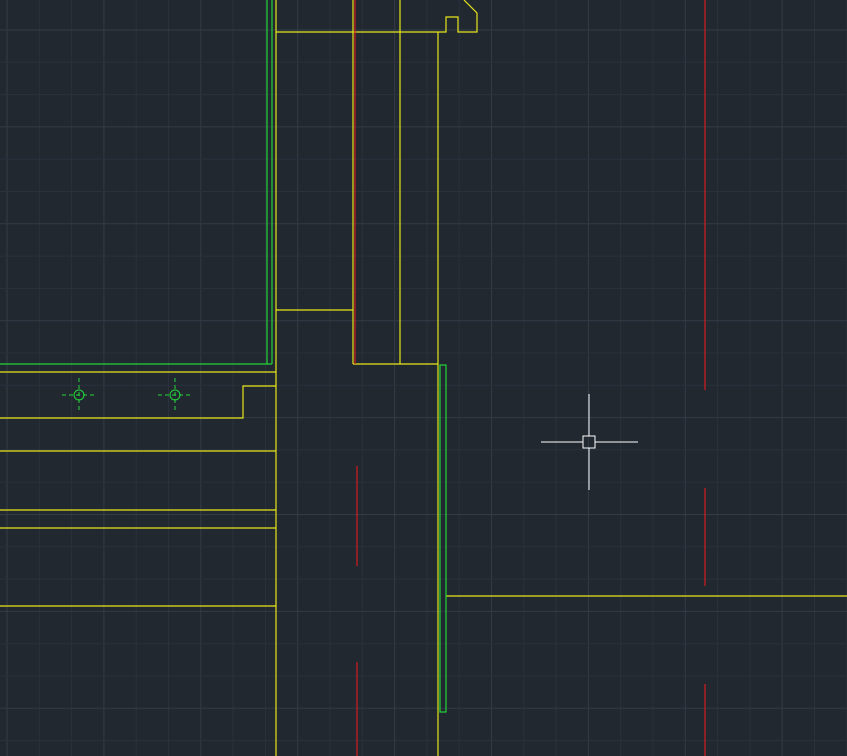 This screenshot has width=847, height=756. What do you see at coordinates (376, 16) in the screenshot?
I see `top-wall-profile` at bounding box center [376, 16].